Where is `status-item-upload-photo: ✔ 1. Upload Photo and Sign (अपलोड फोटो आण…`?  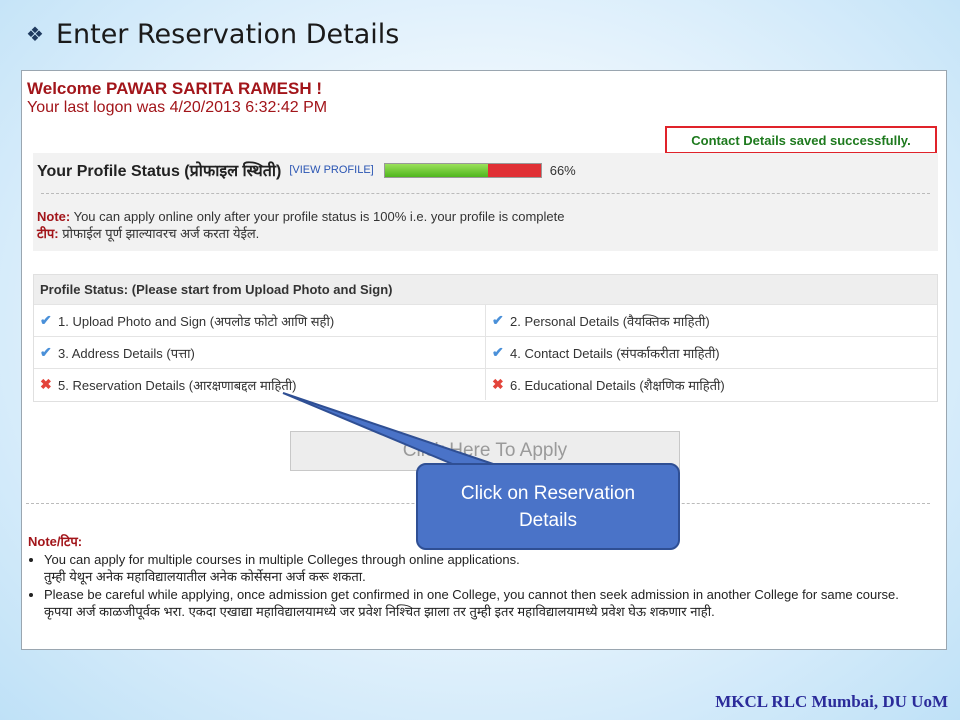 status-item-upload-photo: ✔ 1. Upload Photo and Sign (अपलोड फोटो आण… is located at coordinates (260, 320).